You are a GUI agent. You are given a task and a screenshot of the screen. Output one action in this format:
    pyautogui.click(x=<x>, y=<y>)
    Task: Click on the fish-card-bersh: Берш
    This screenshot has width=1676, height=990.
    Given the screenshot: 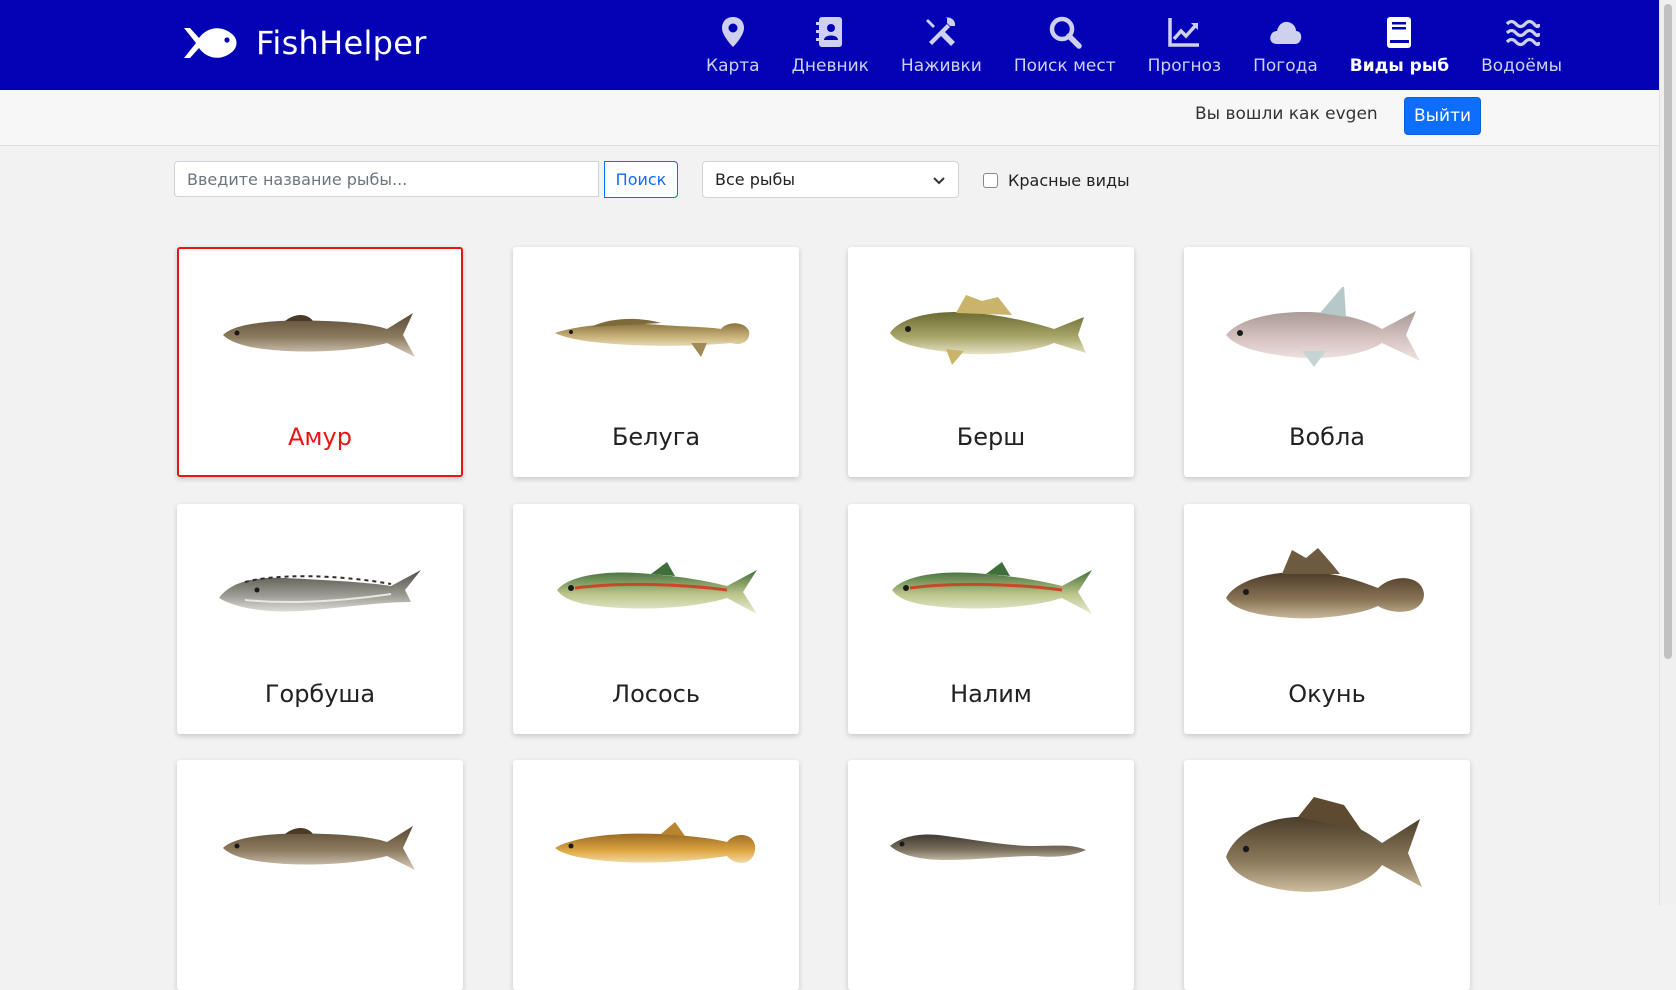 What is the action you would take?
    pyautogui.click(x=991, y=362)
    